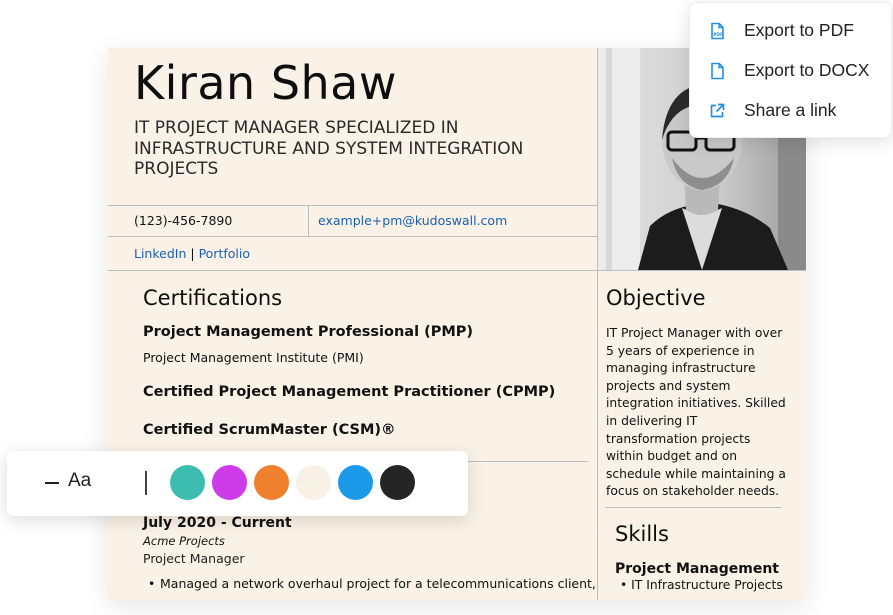 The height and width of the screenshot is (615, 893). Describe the element at coordinates (717, 111) in the screenshot. I see `external-link-icon` at that location.